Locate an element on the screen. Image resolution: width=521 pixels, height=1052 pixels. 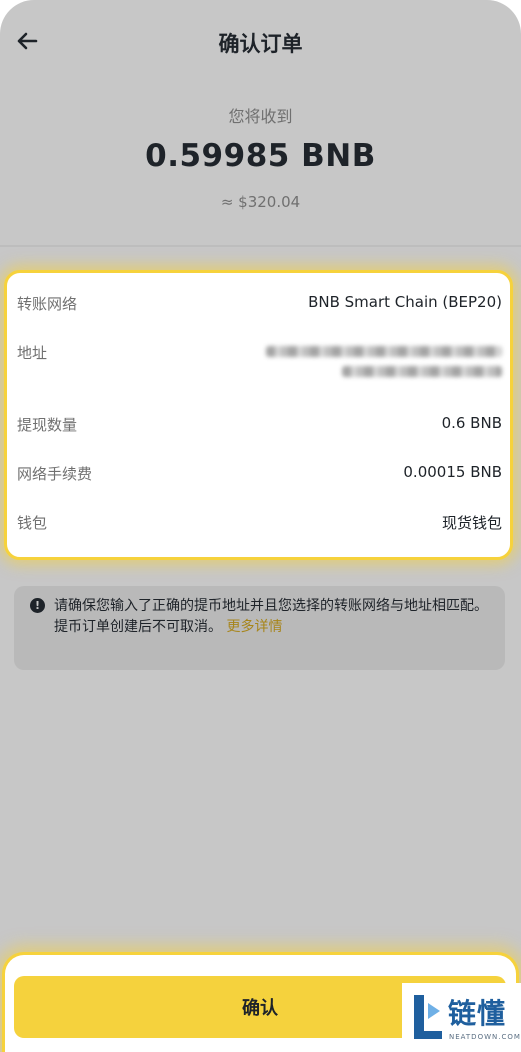
more-details-link: 更多详情 is located at coordinates (254, 627).